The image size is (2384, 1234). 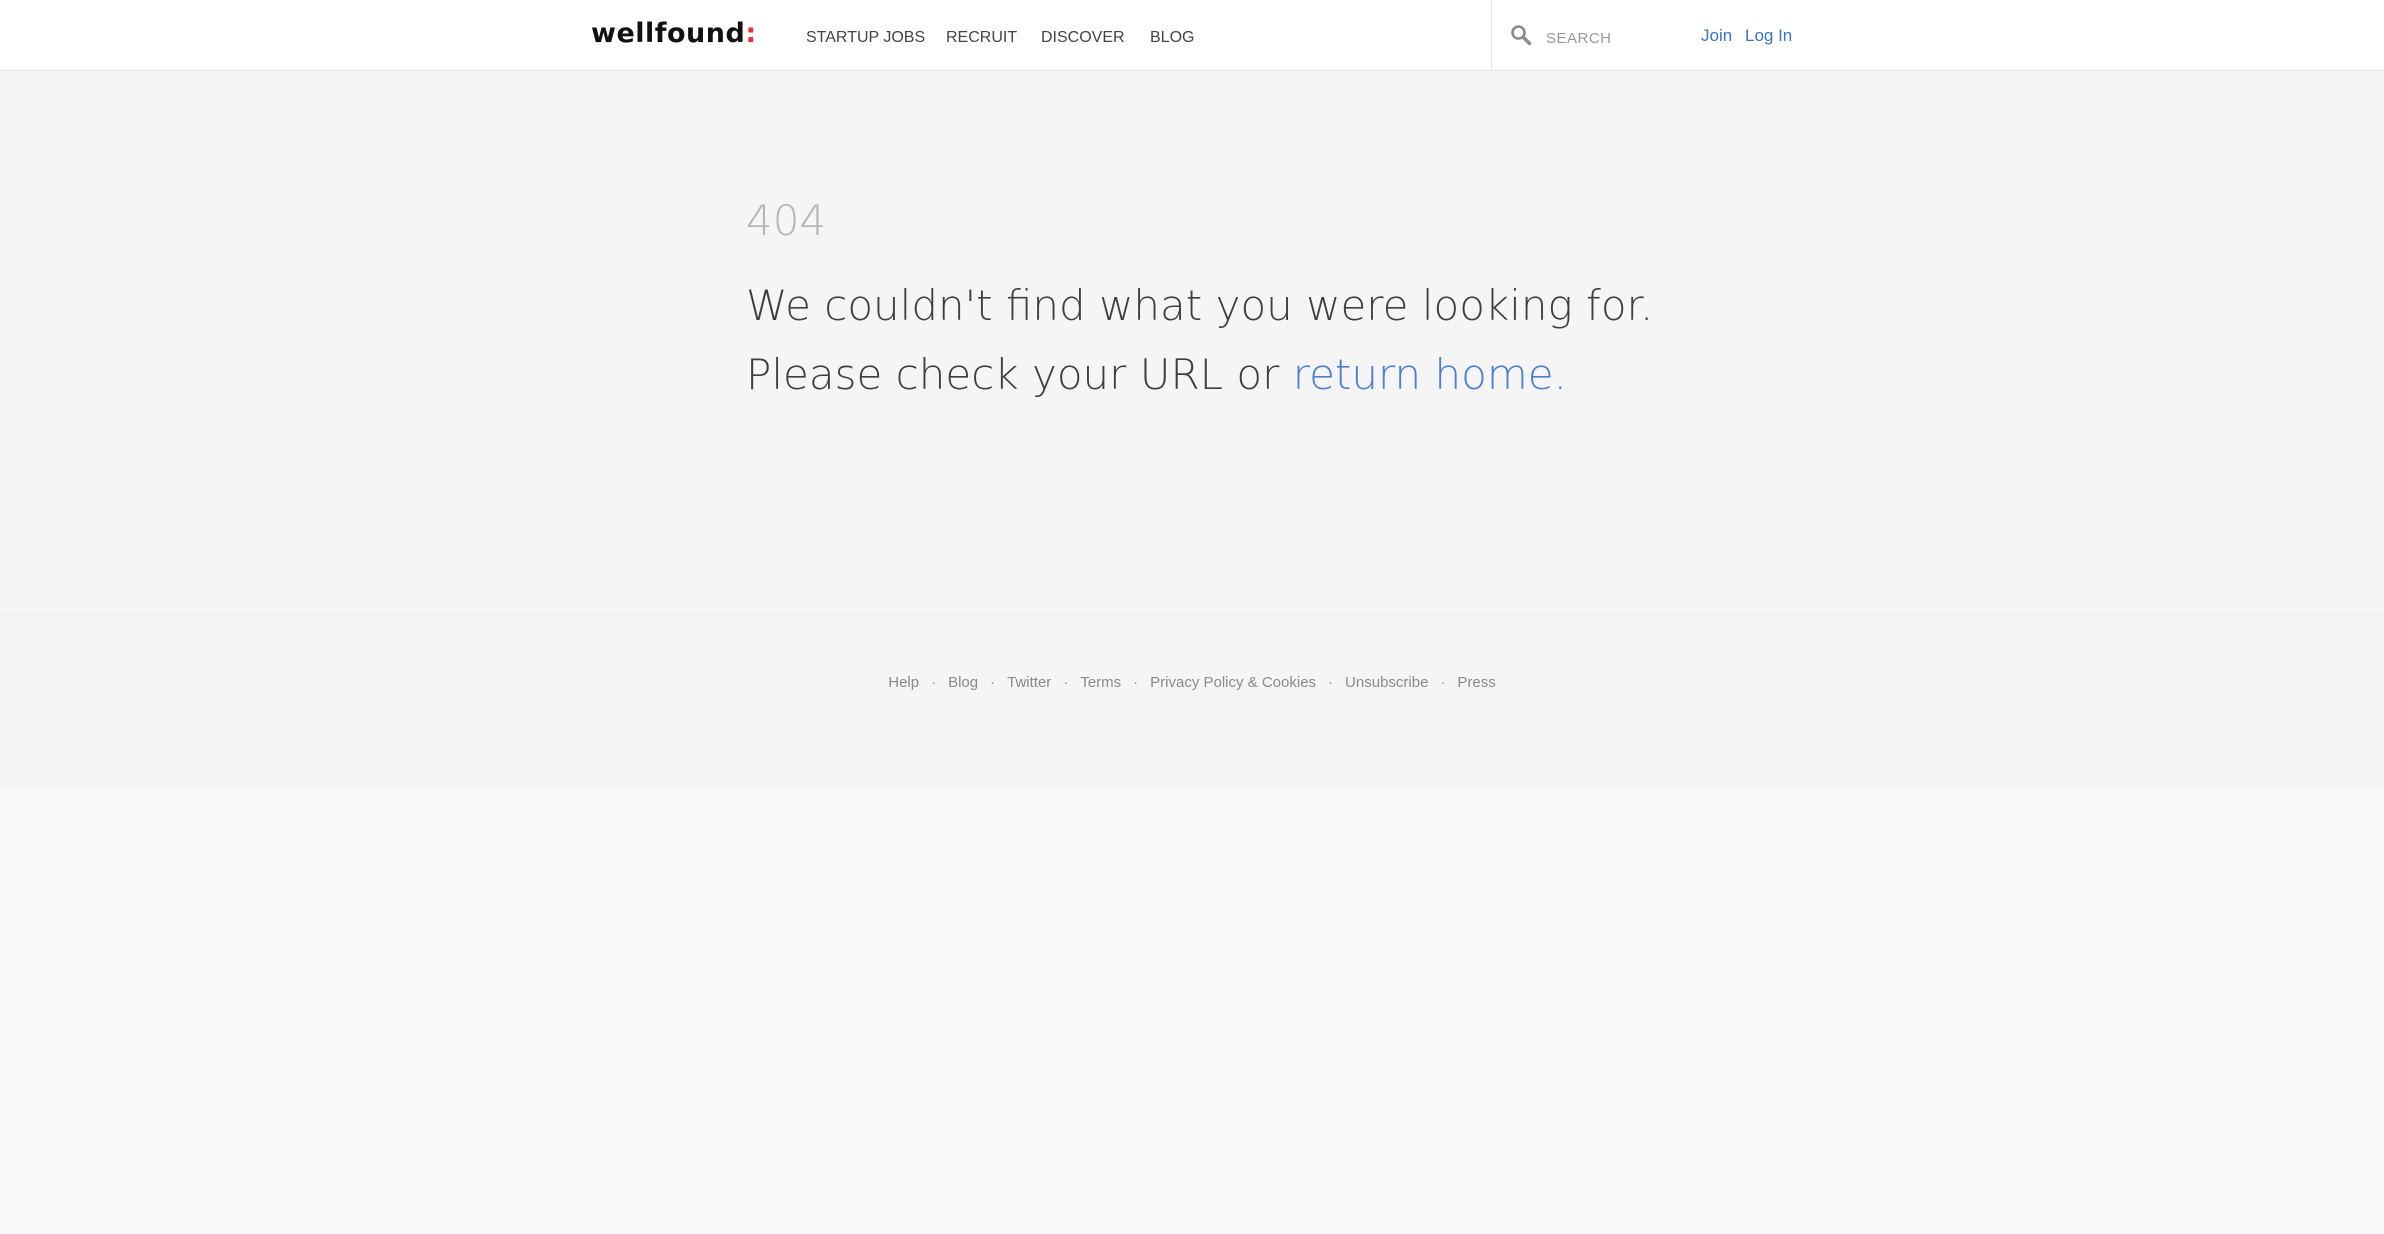 I want to click on logo-text: wellfound, so click(x=668, y=33).